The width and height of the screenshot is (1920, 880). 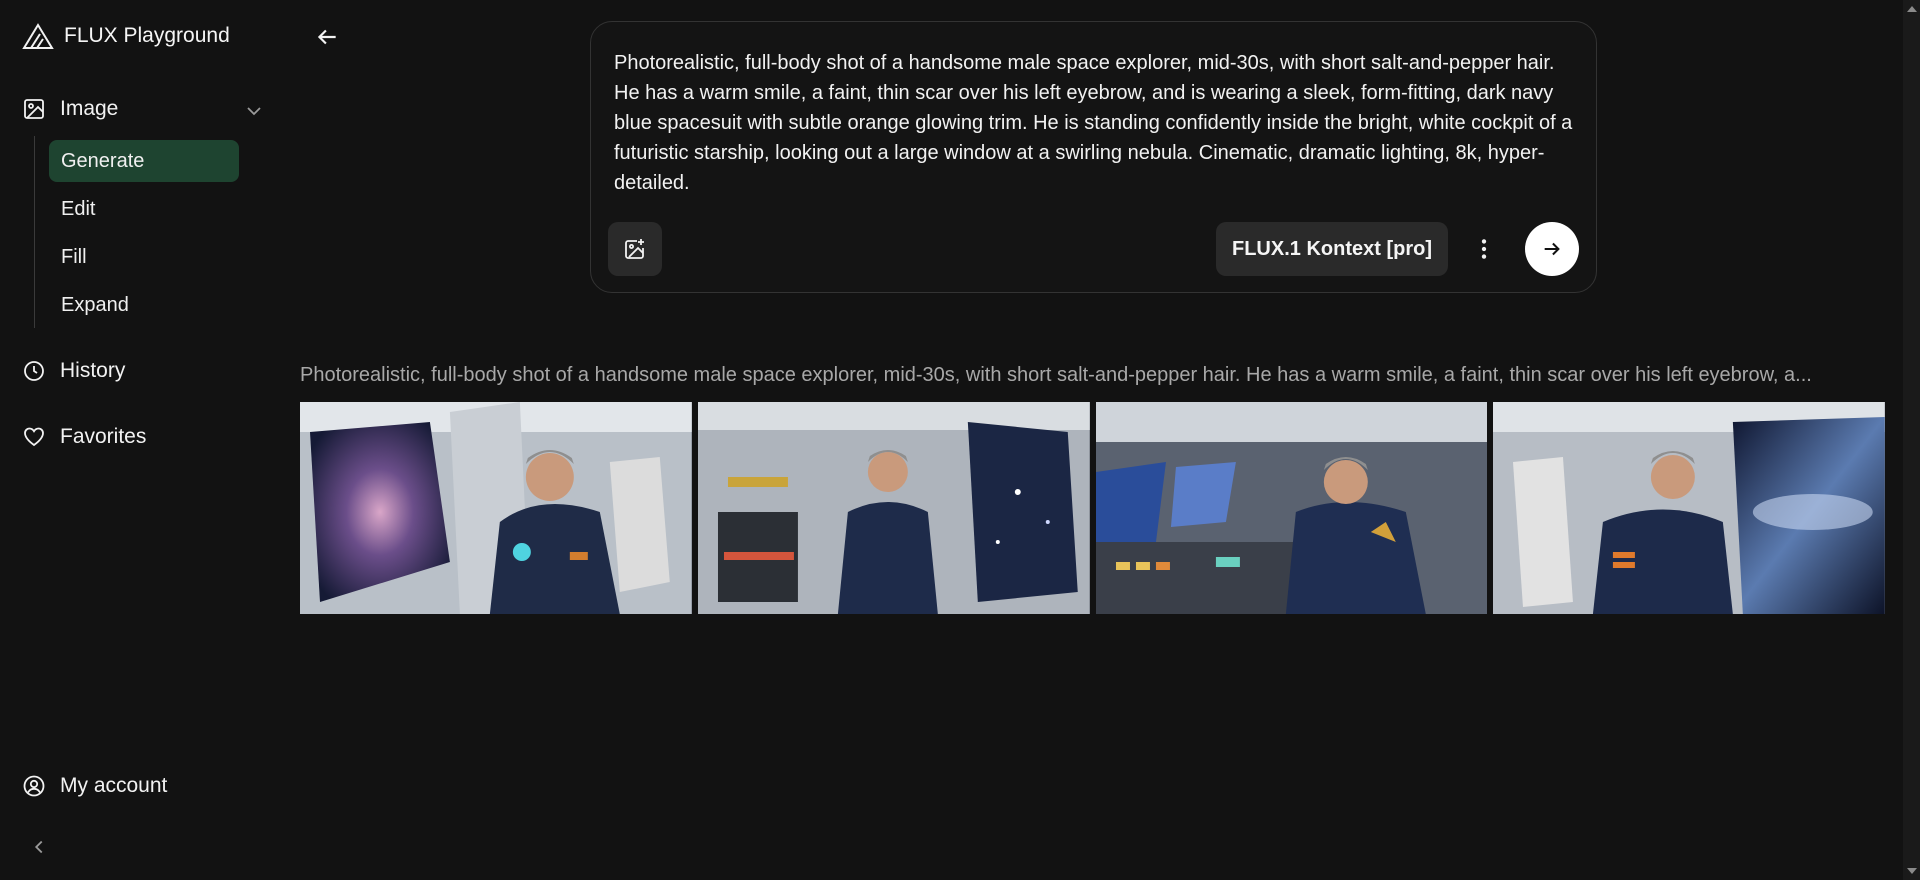 I want to click on chevron-down-icon, so click(x=254, y=111).